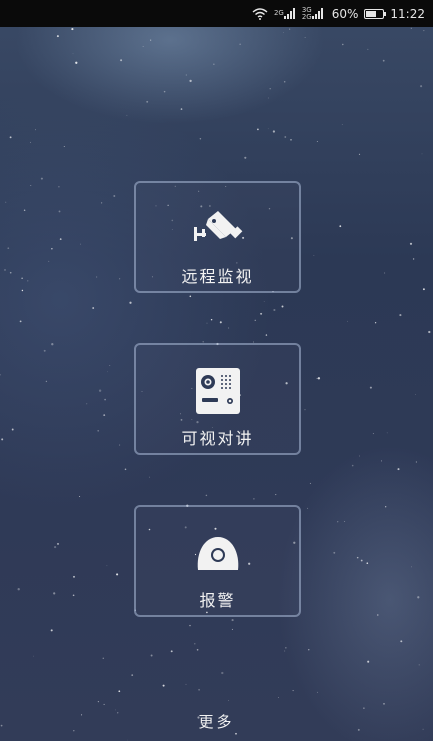  I want to click on remote-monitor-button: 远程监视, so click(217, 237).